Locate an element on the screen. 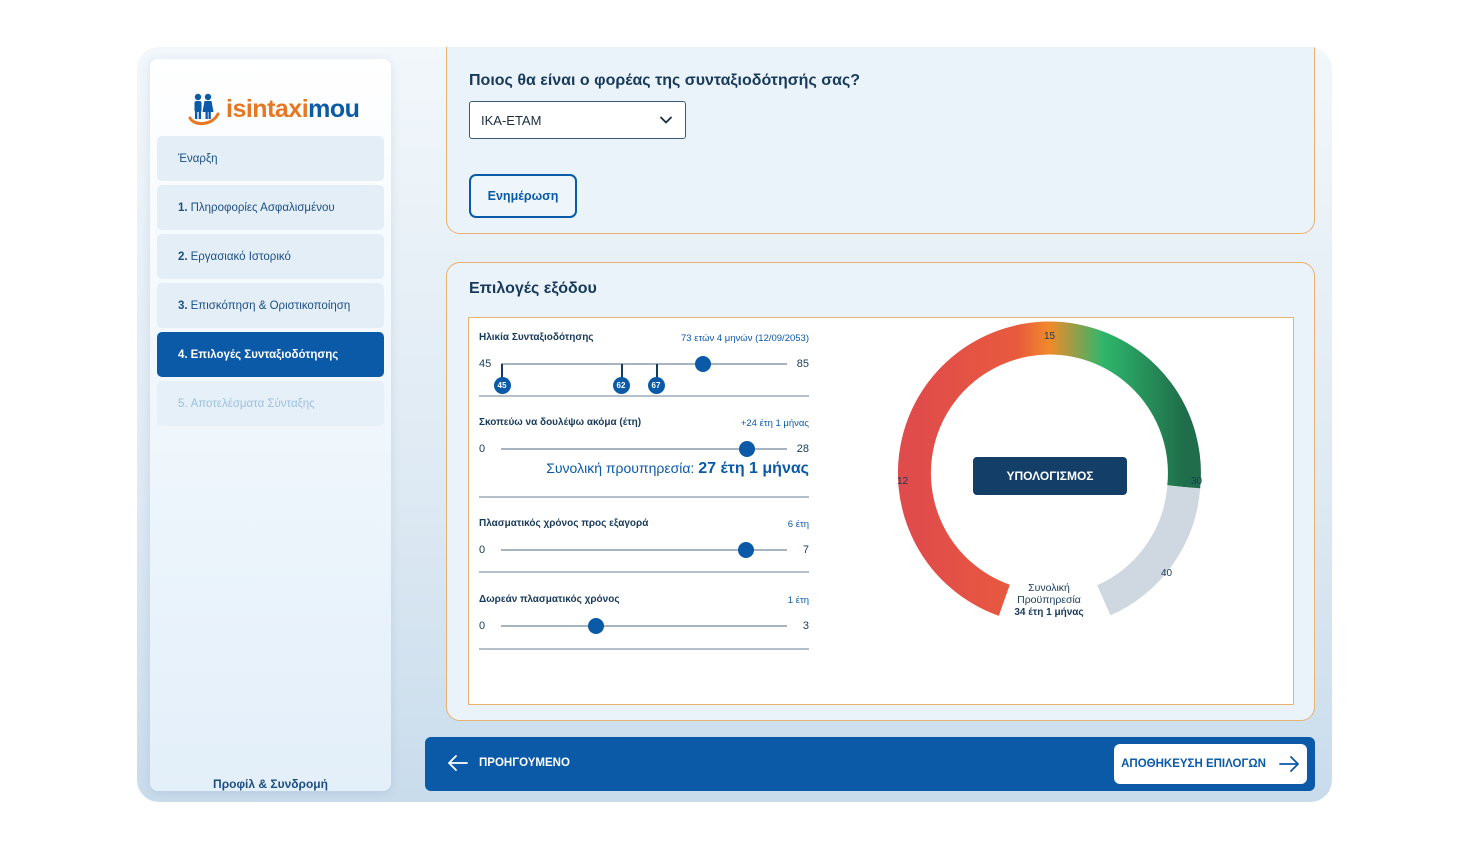 This screenshot has height=850, width=1469. sidebar-item-work-history: 2. Εργασιακό Ιστορικό is located at coordinates (270, 256).